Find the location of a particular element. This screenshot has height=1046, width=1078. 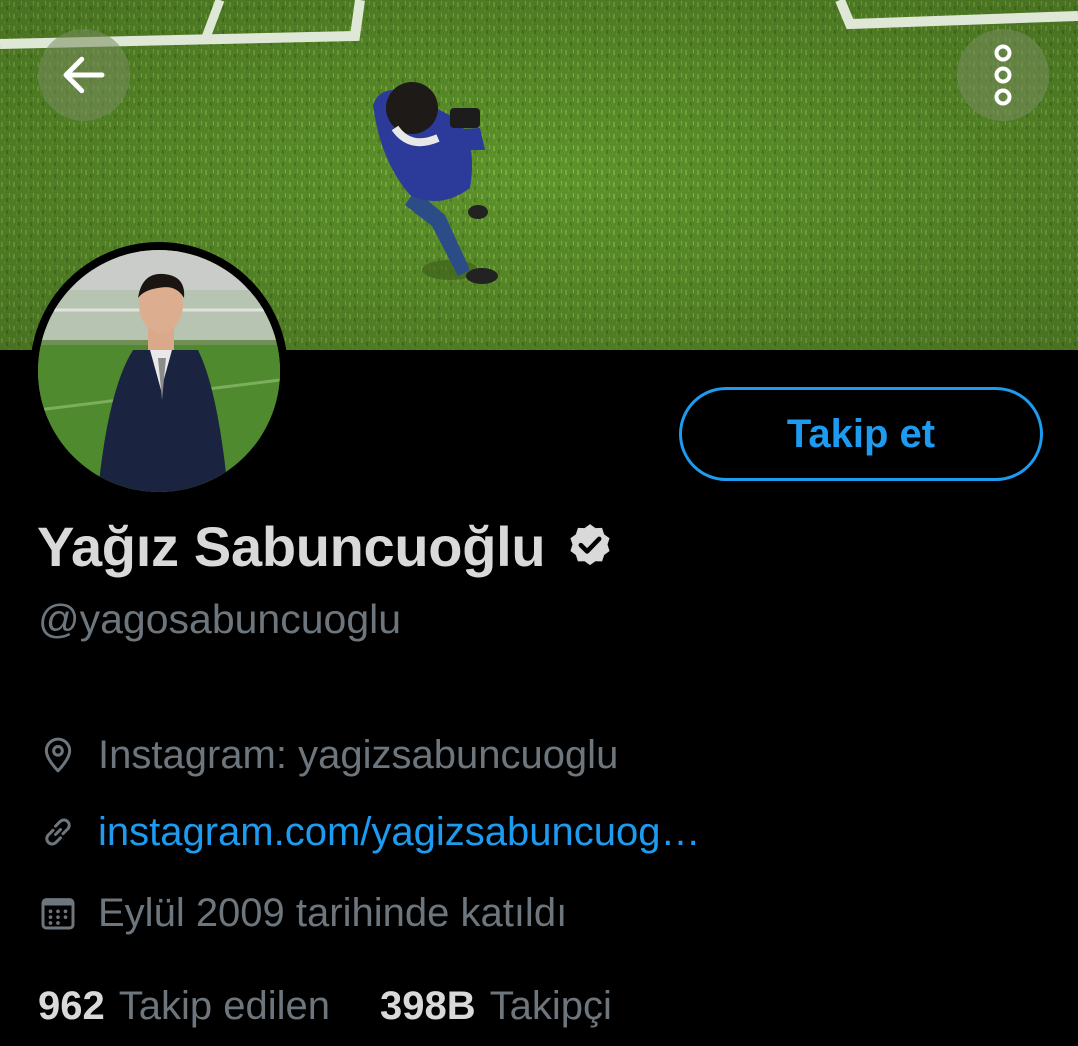

follow-button: Takip et is located at coordinates (861, 434).